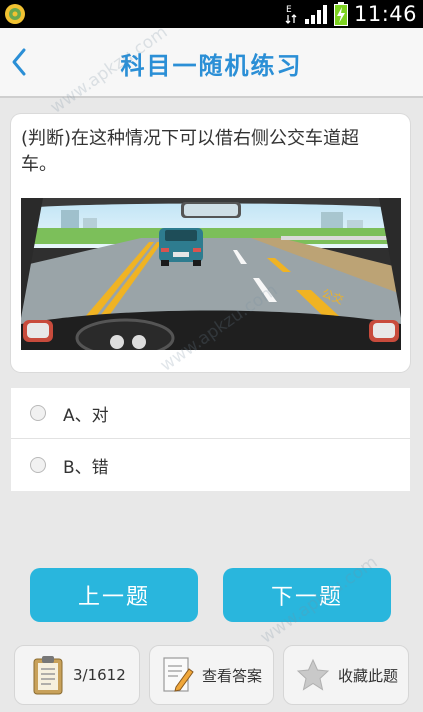 The image size is (423, 712). I want to click on star-icon, so click(313, 674).